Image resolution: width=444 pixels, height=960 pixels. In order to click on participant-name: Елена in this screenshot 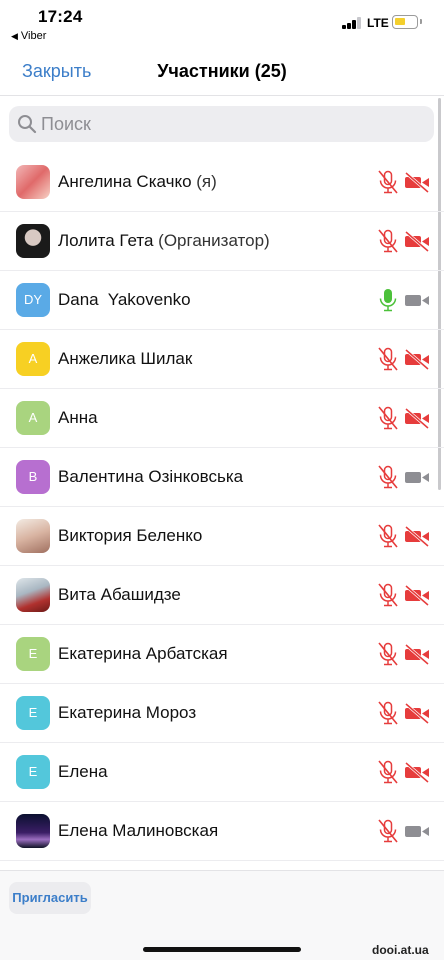, I will do `click(83, 772)`.